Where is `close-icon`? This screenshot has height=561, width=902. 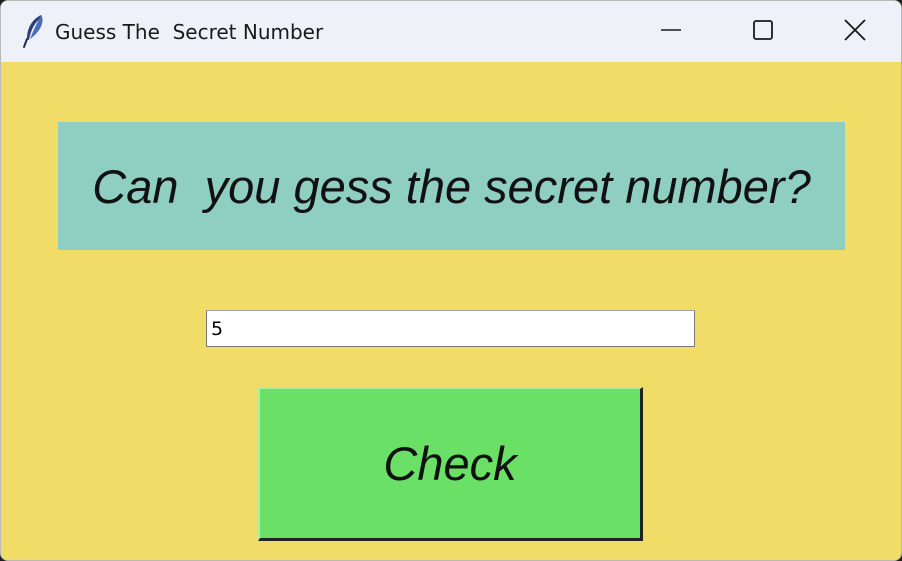 close-icon is located at coordinates (855, 32).